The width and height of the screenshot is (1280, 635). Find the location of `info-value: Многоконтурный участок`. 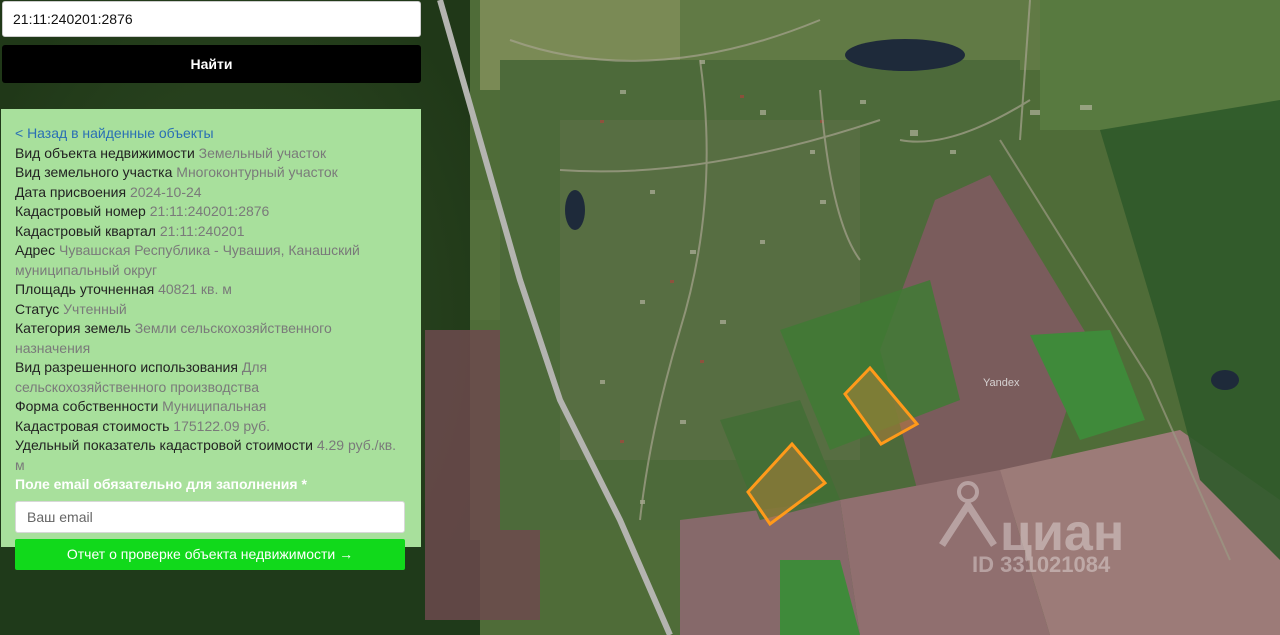

info-value: Многоконтурный участок is located at coordinates (257, 172).